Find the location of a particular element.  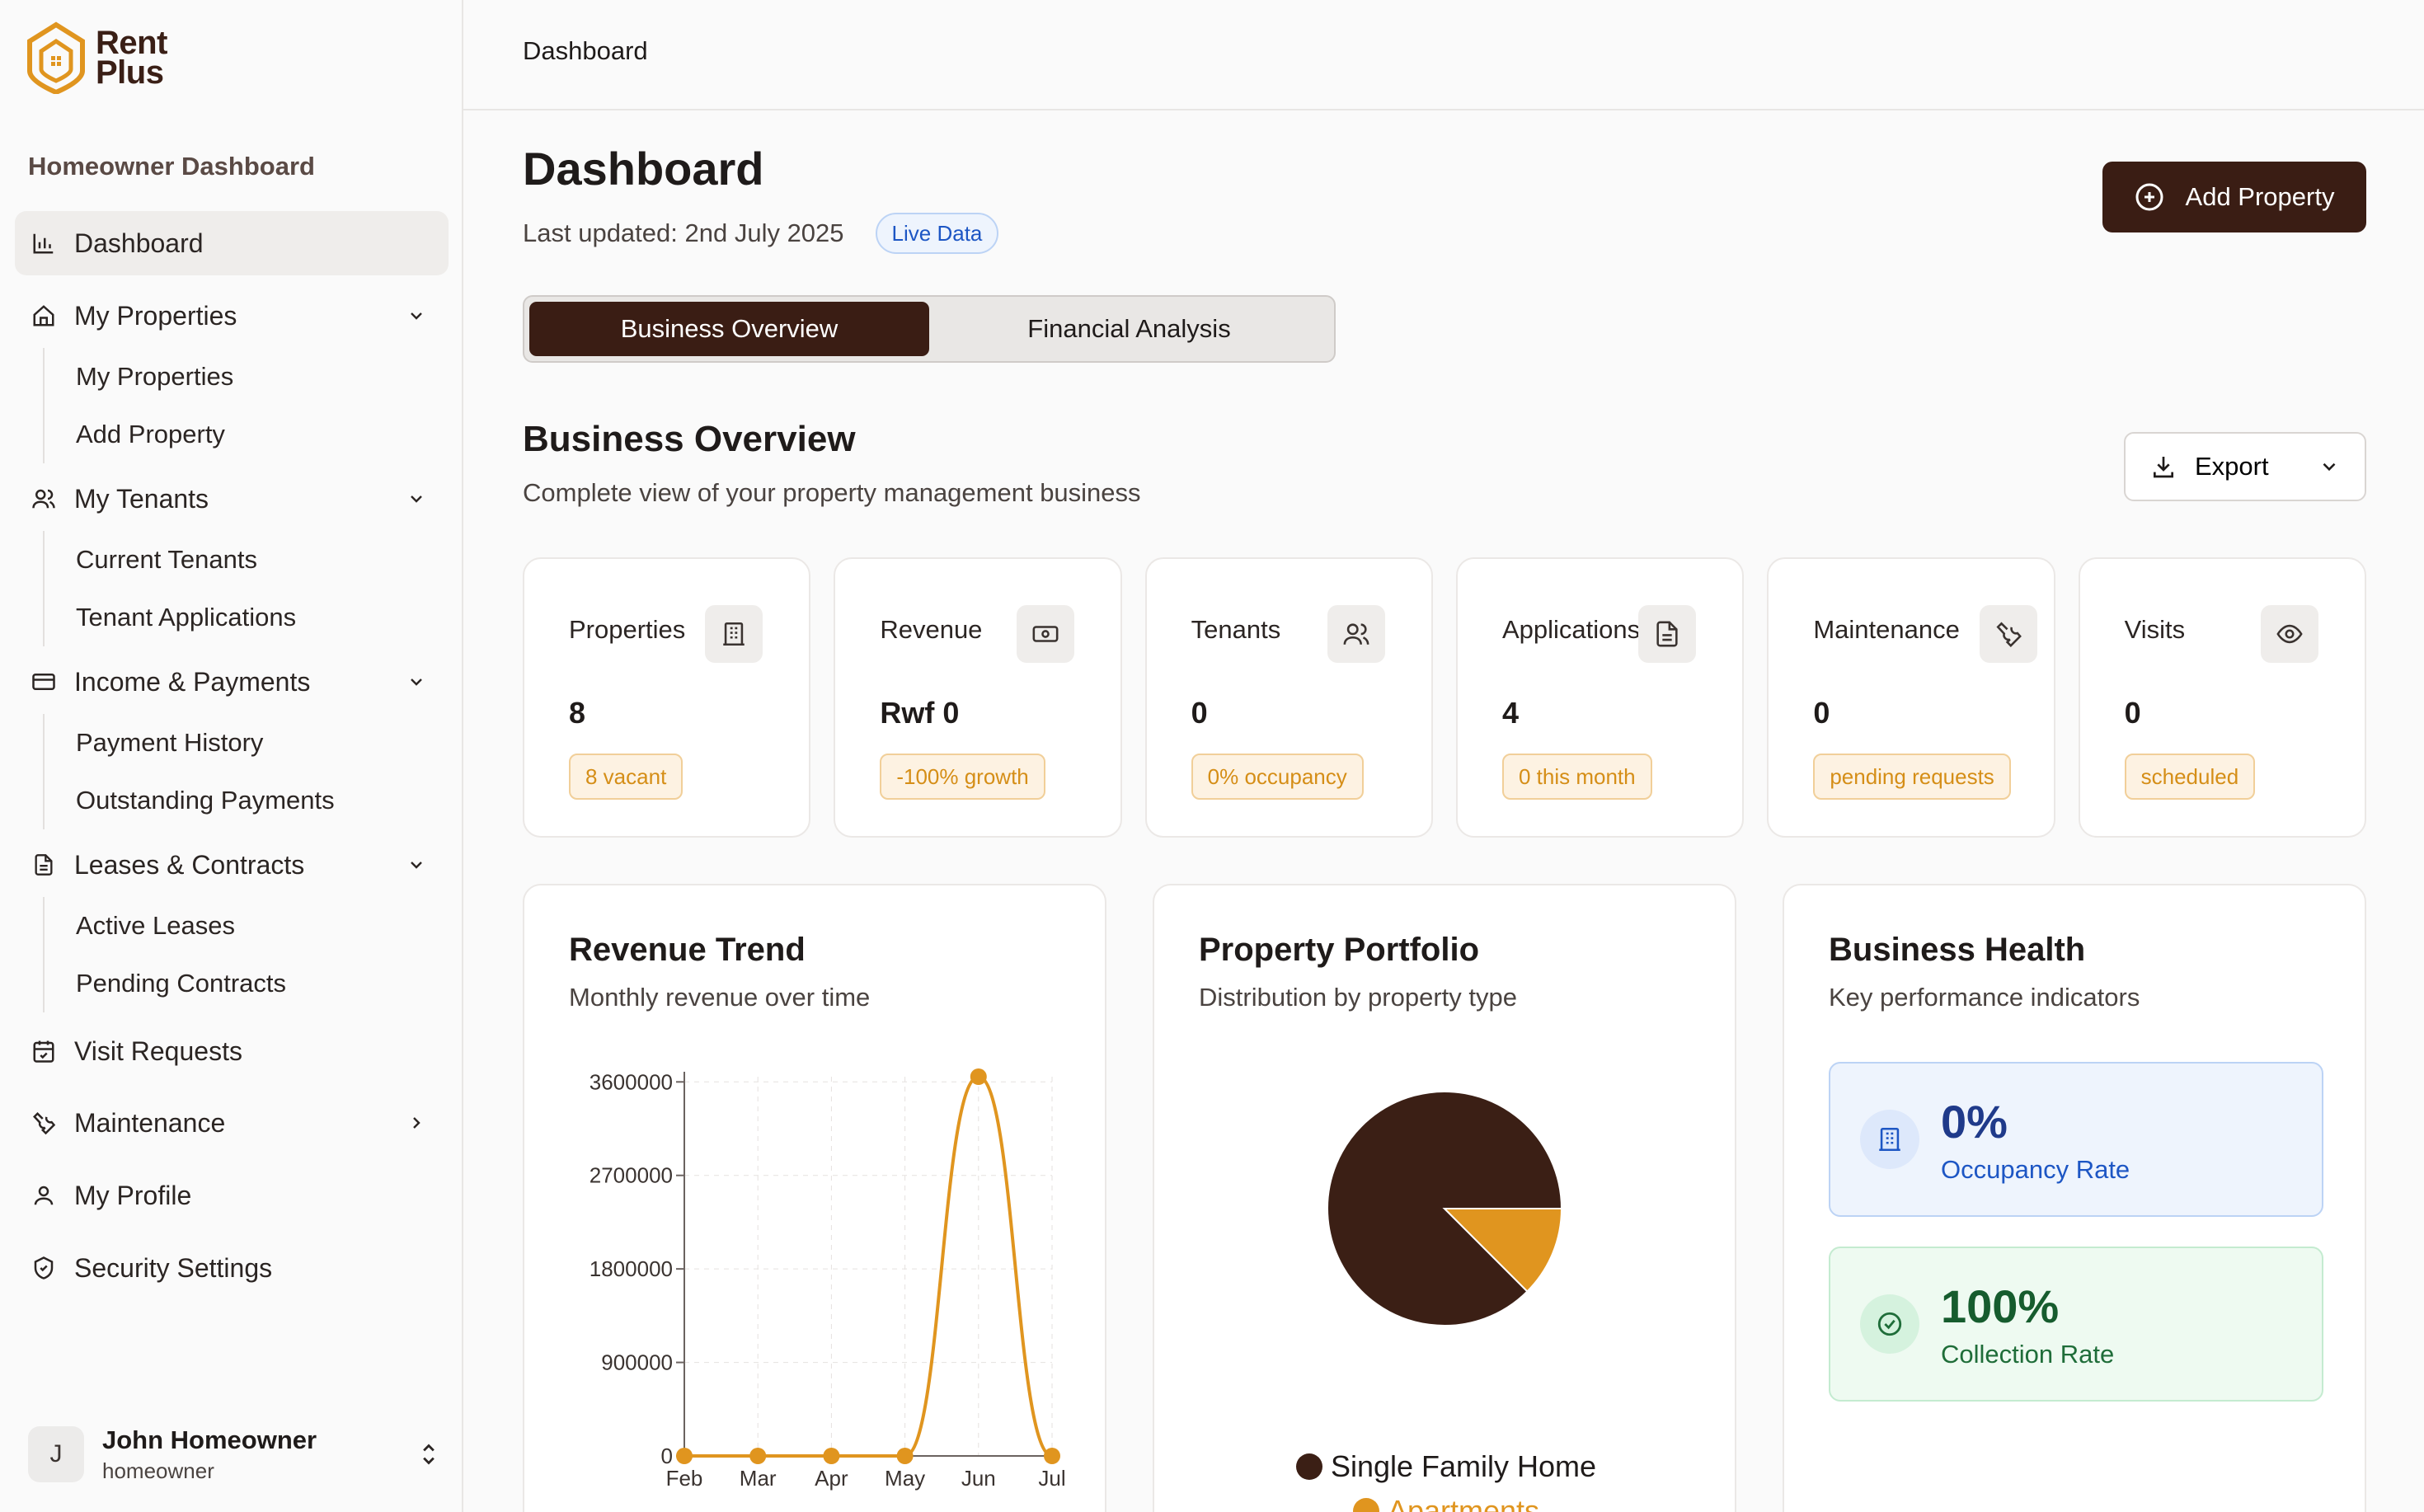

submenu-income-payments: Payment History Outstanding Payments is located at coordinates (246, 772).